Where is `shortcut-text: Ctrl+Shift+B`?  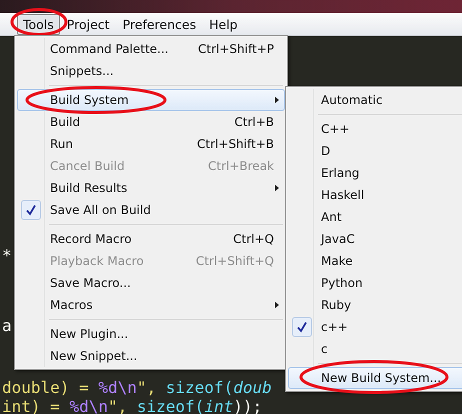 shortcut-text: Ctrl+Shift+B is located at coordinates (235, 144).